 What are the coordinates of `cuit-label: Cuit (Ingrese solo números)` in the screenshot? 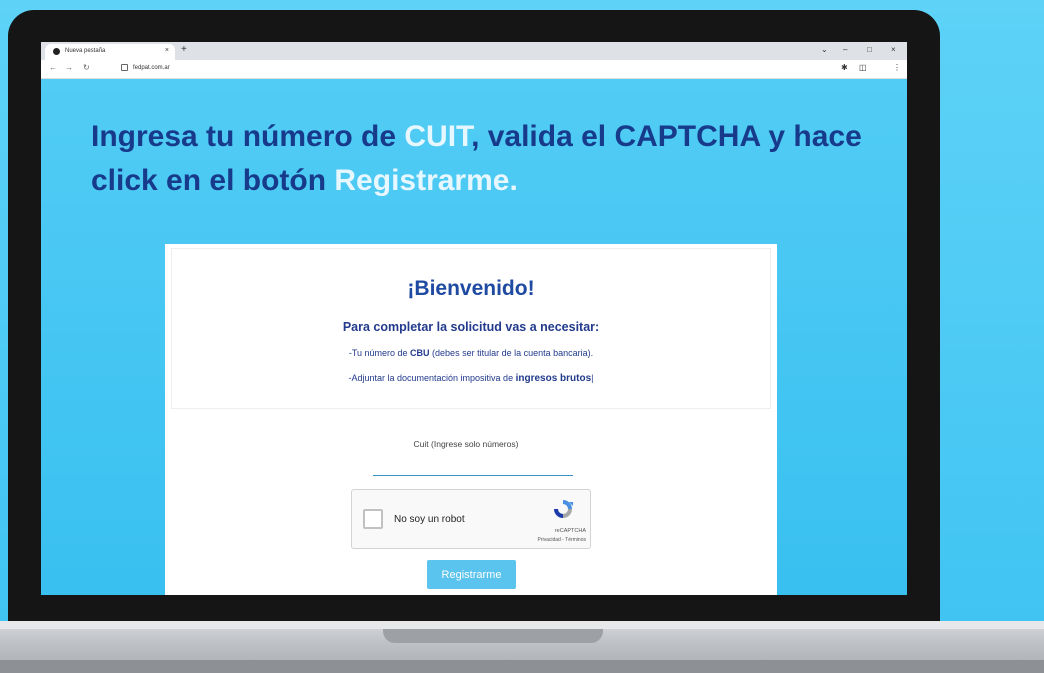 It's located at (466, 444).